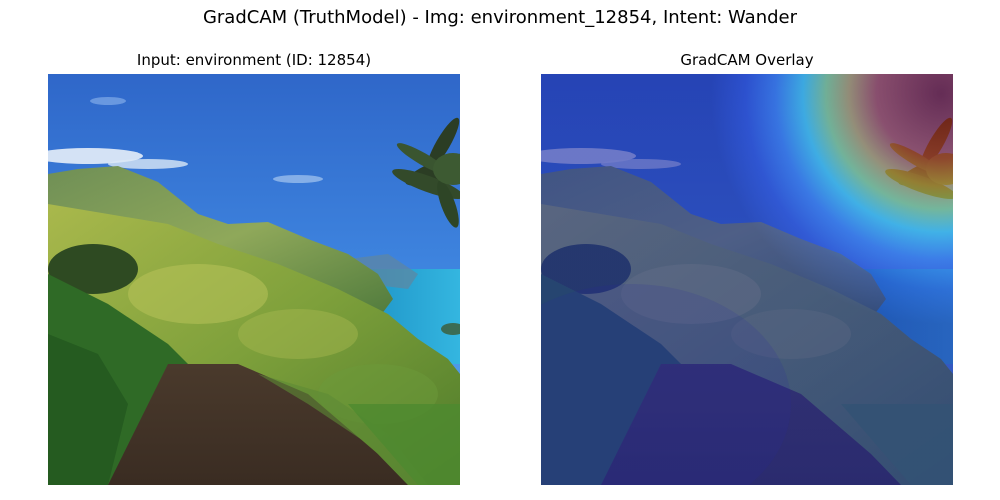 Image resolution: width=1000 pixels, height=500 pixels. I want to click on overlay-image-title: GradCAM Overlay, so click(747, 60).